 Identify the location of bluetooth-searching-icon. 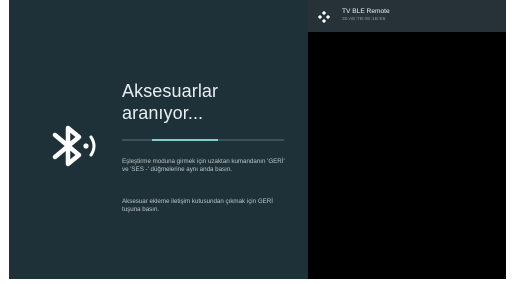
(75, 146).